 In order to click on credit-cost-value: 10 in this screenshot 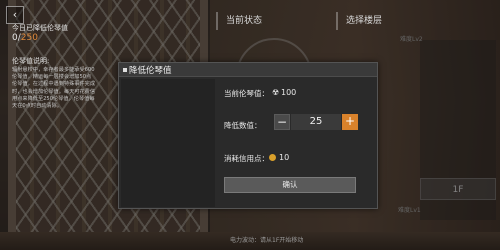, I will do `click(284, 157)`.